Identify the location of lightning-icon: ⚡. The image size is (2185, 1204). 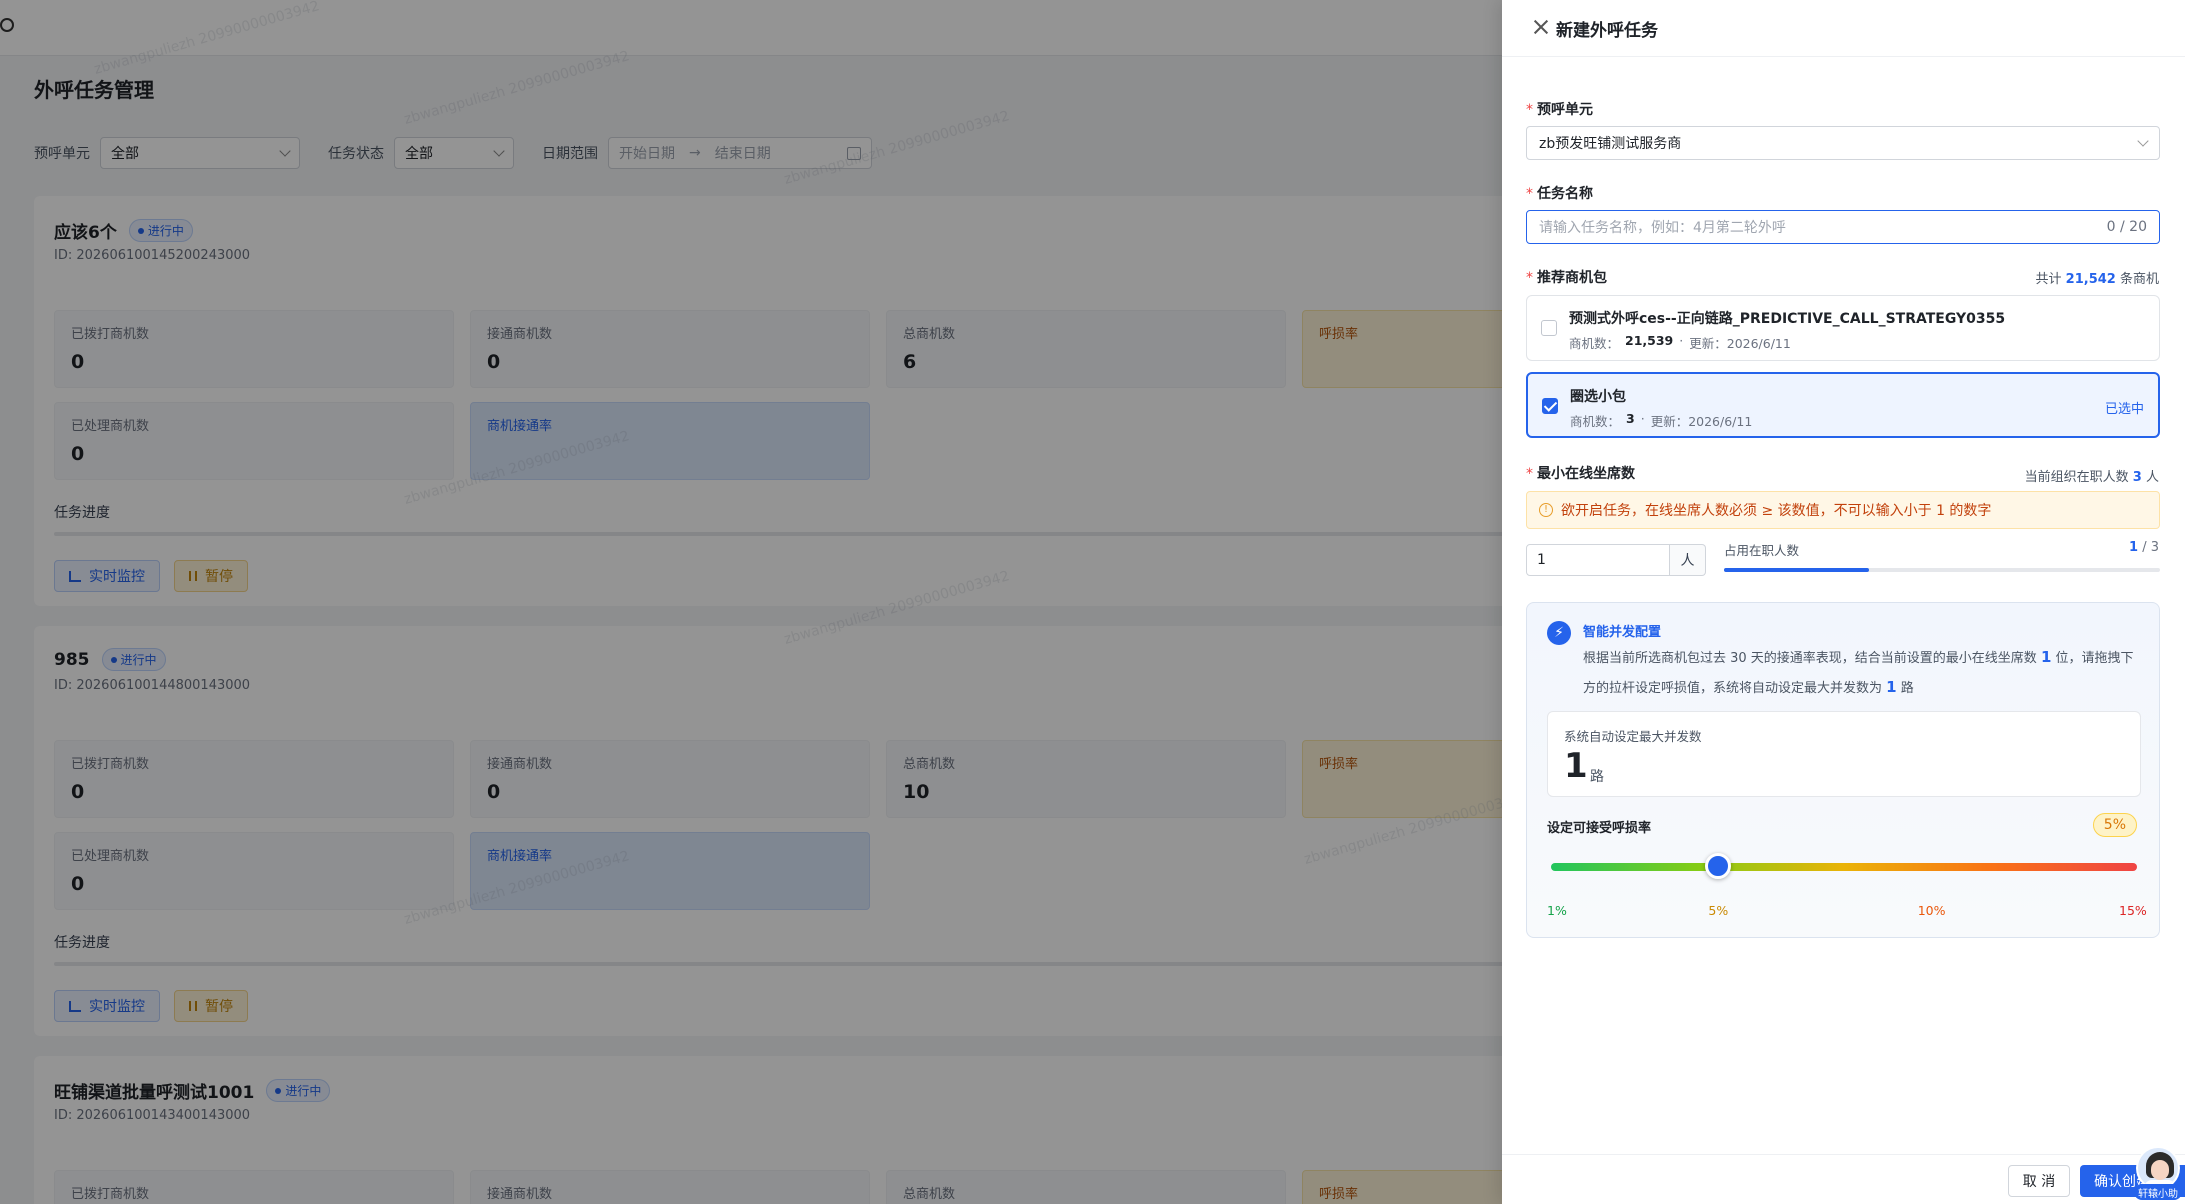
(1559, 633).